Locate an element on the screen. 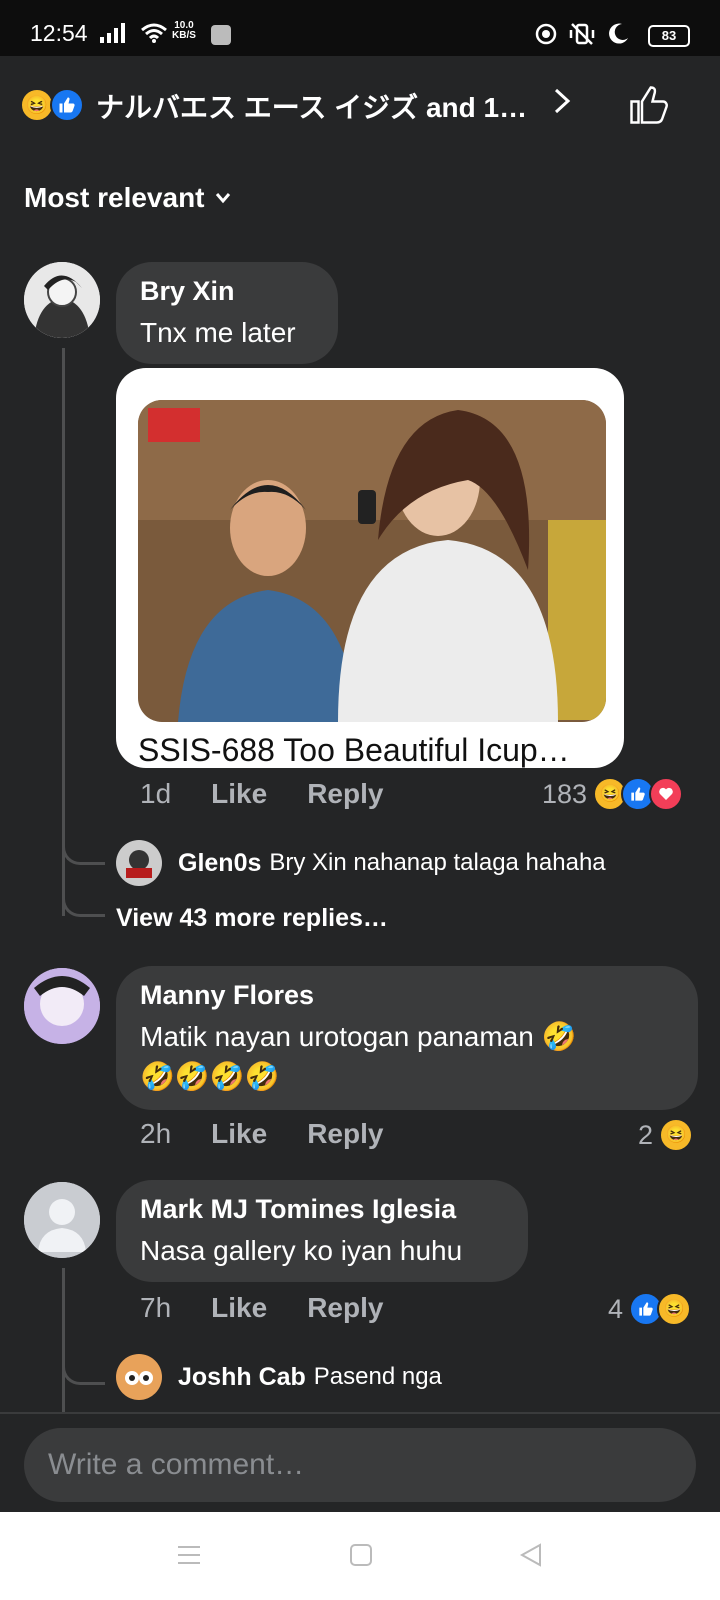 The image size is (720, 1600). moon-icon is located at coordinates (618, 33).